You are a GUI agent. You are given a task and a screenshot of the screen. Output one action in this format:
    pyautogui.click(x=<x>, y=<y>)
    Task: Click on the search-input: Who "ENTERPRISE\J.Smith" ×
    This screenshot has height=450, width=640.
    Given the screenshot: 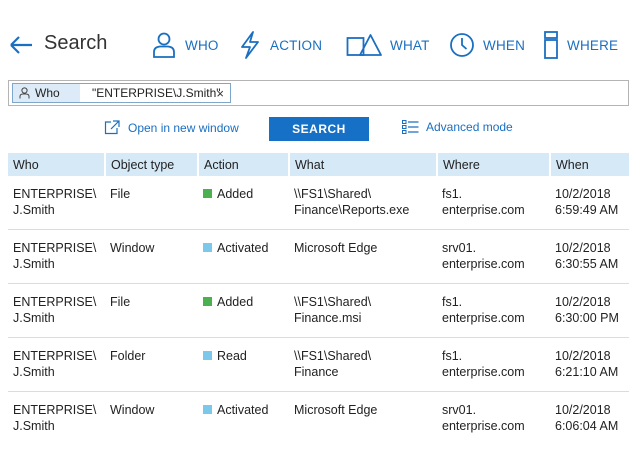 What is the action you would take?
    pyautogui.click(x=318, y=93)
    